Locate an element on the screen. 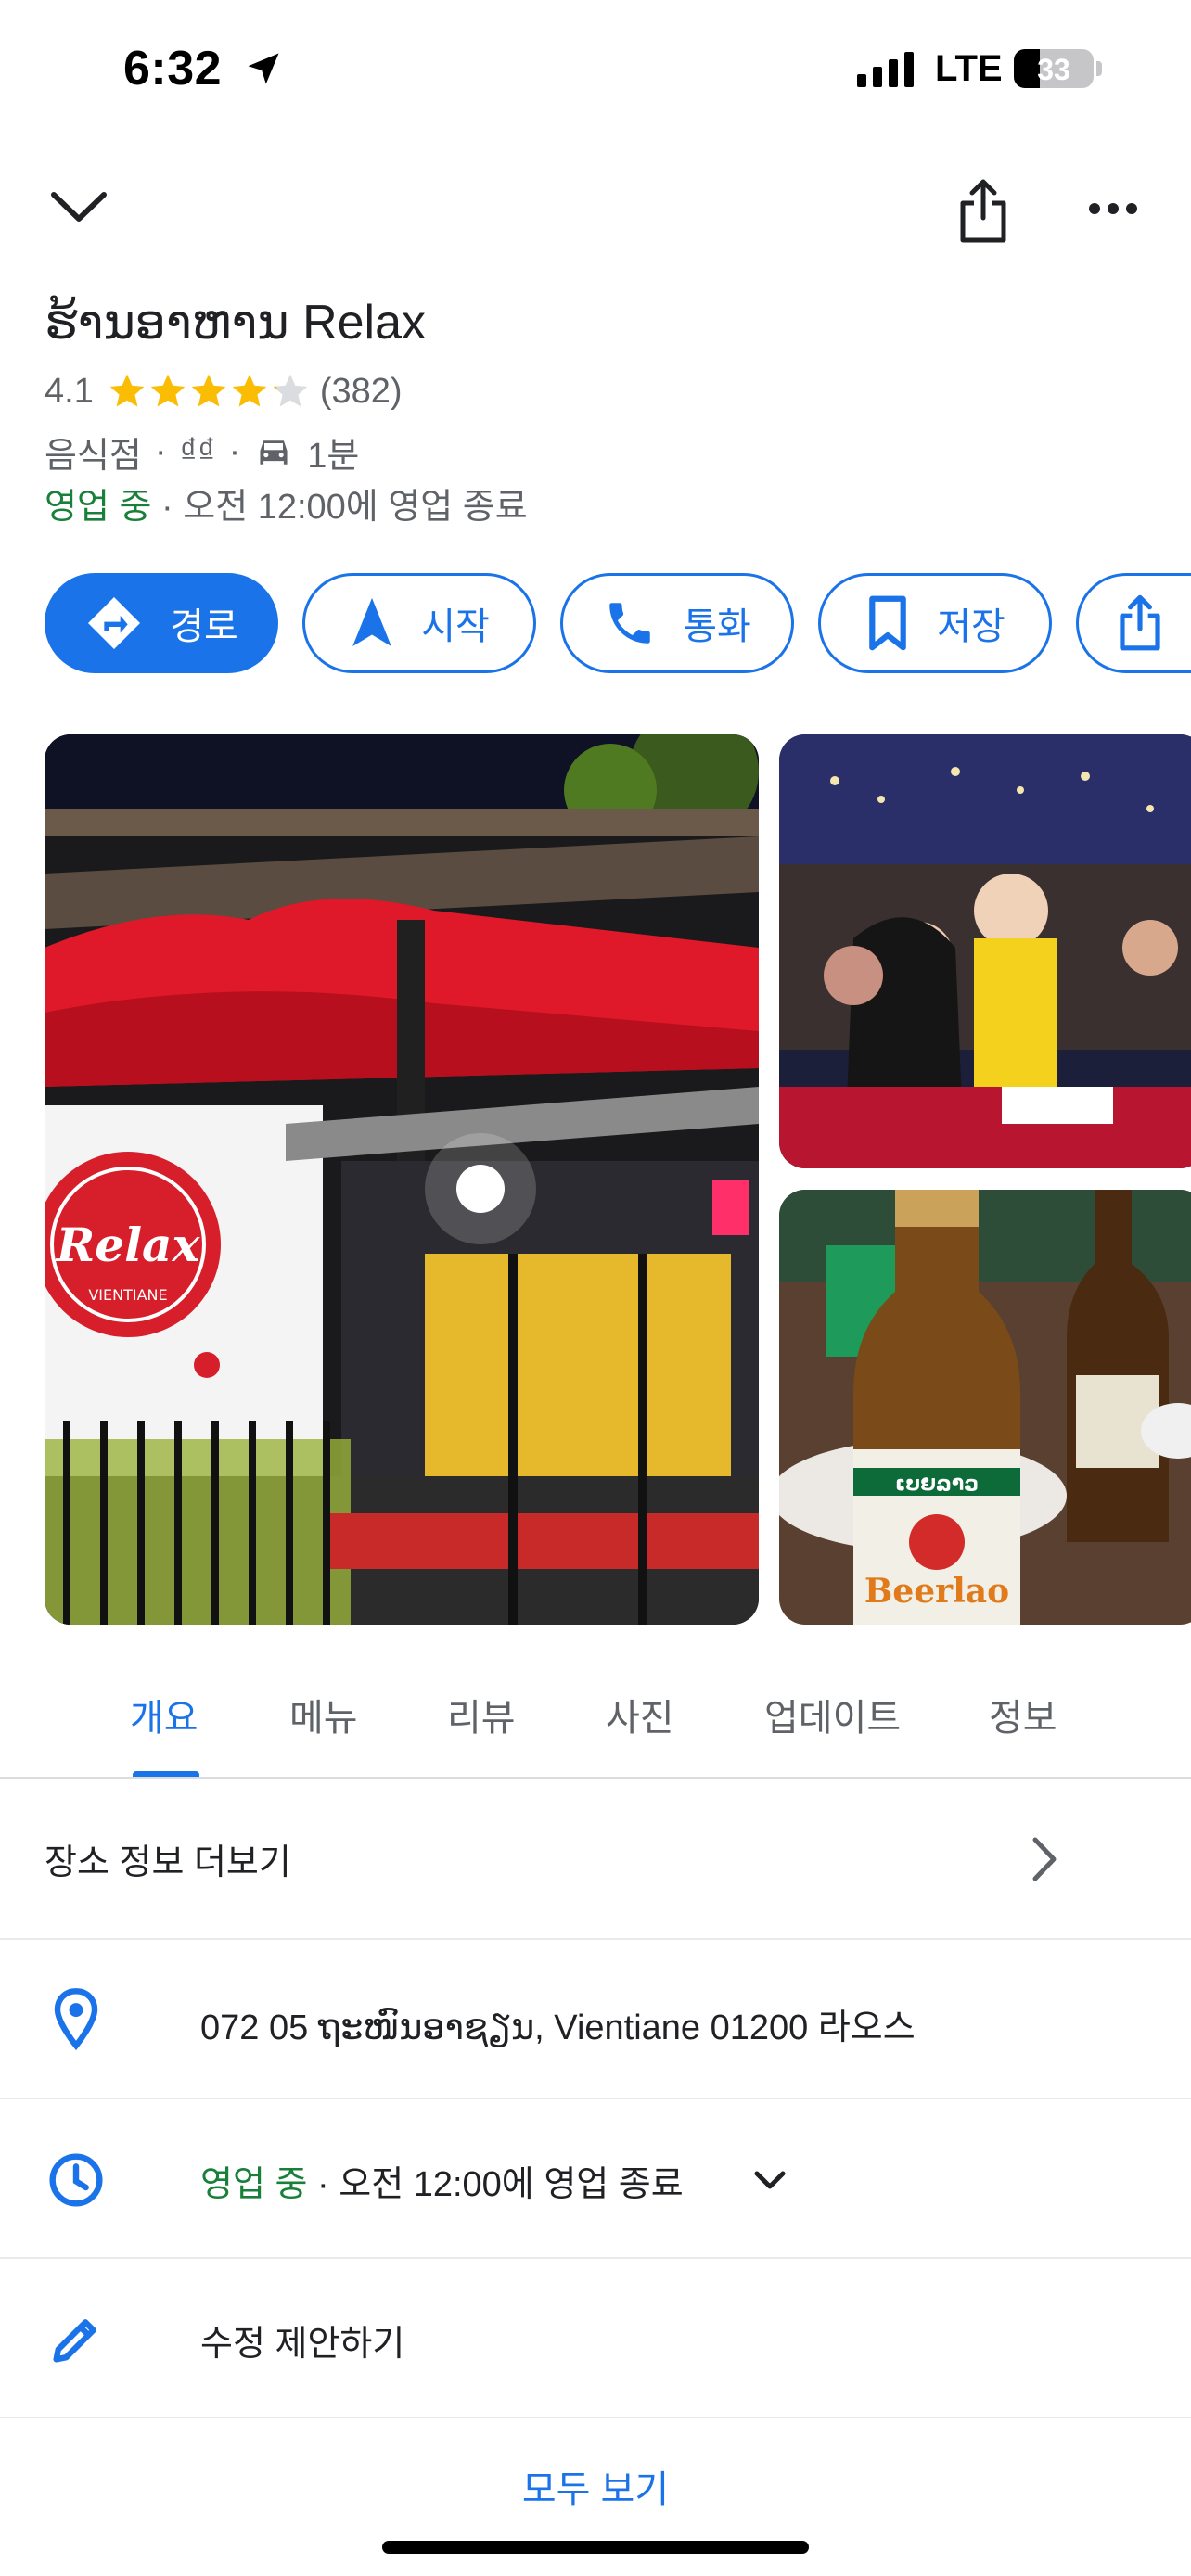 This screenshot has height=2576, width=1191. pencil-icon is located at coordinates (74, 2341).